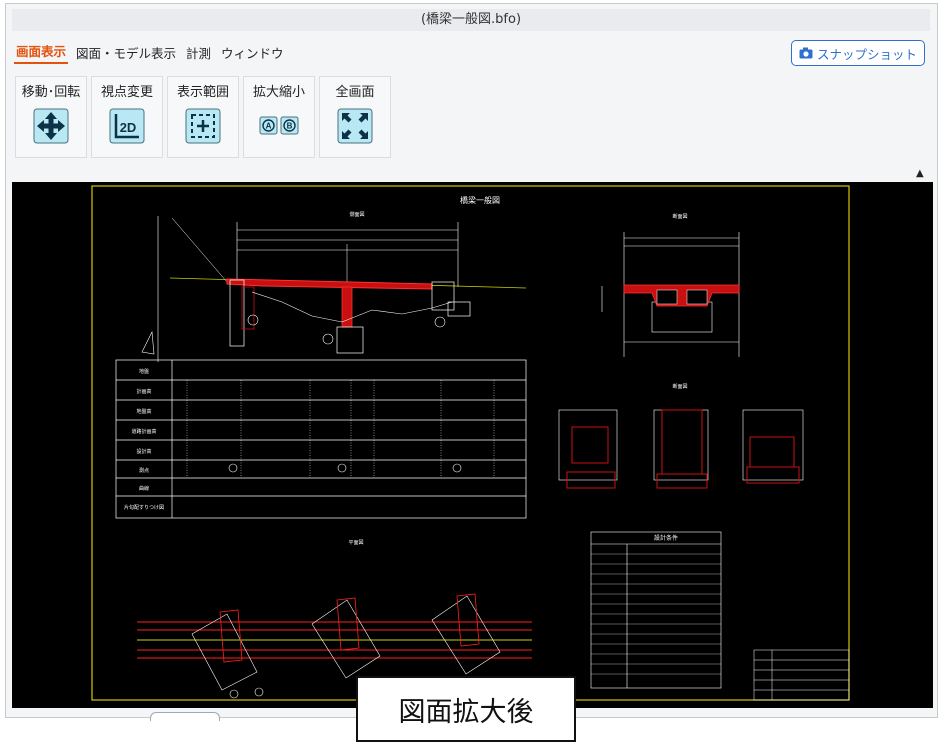 This screenshot has height=748, width=943. Describe the element at coordinates (202, 92) in the screenshot. I see `tool-label: 表示範囲` at that location.